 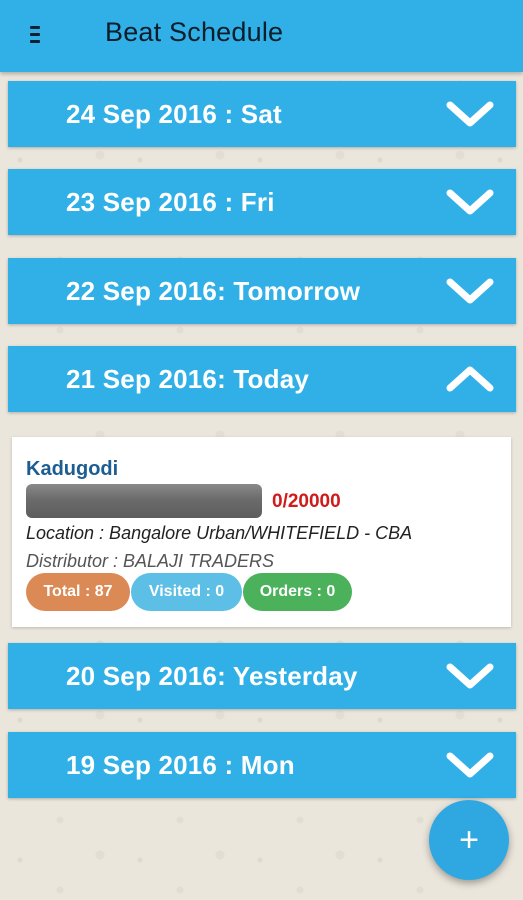 What do you see at coordinates (306, 501) in the screenshot?
I see `target-progress-text: 0/20000` at bounding box center [306, 501].